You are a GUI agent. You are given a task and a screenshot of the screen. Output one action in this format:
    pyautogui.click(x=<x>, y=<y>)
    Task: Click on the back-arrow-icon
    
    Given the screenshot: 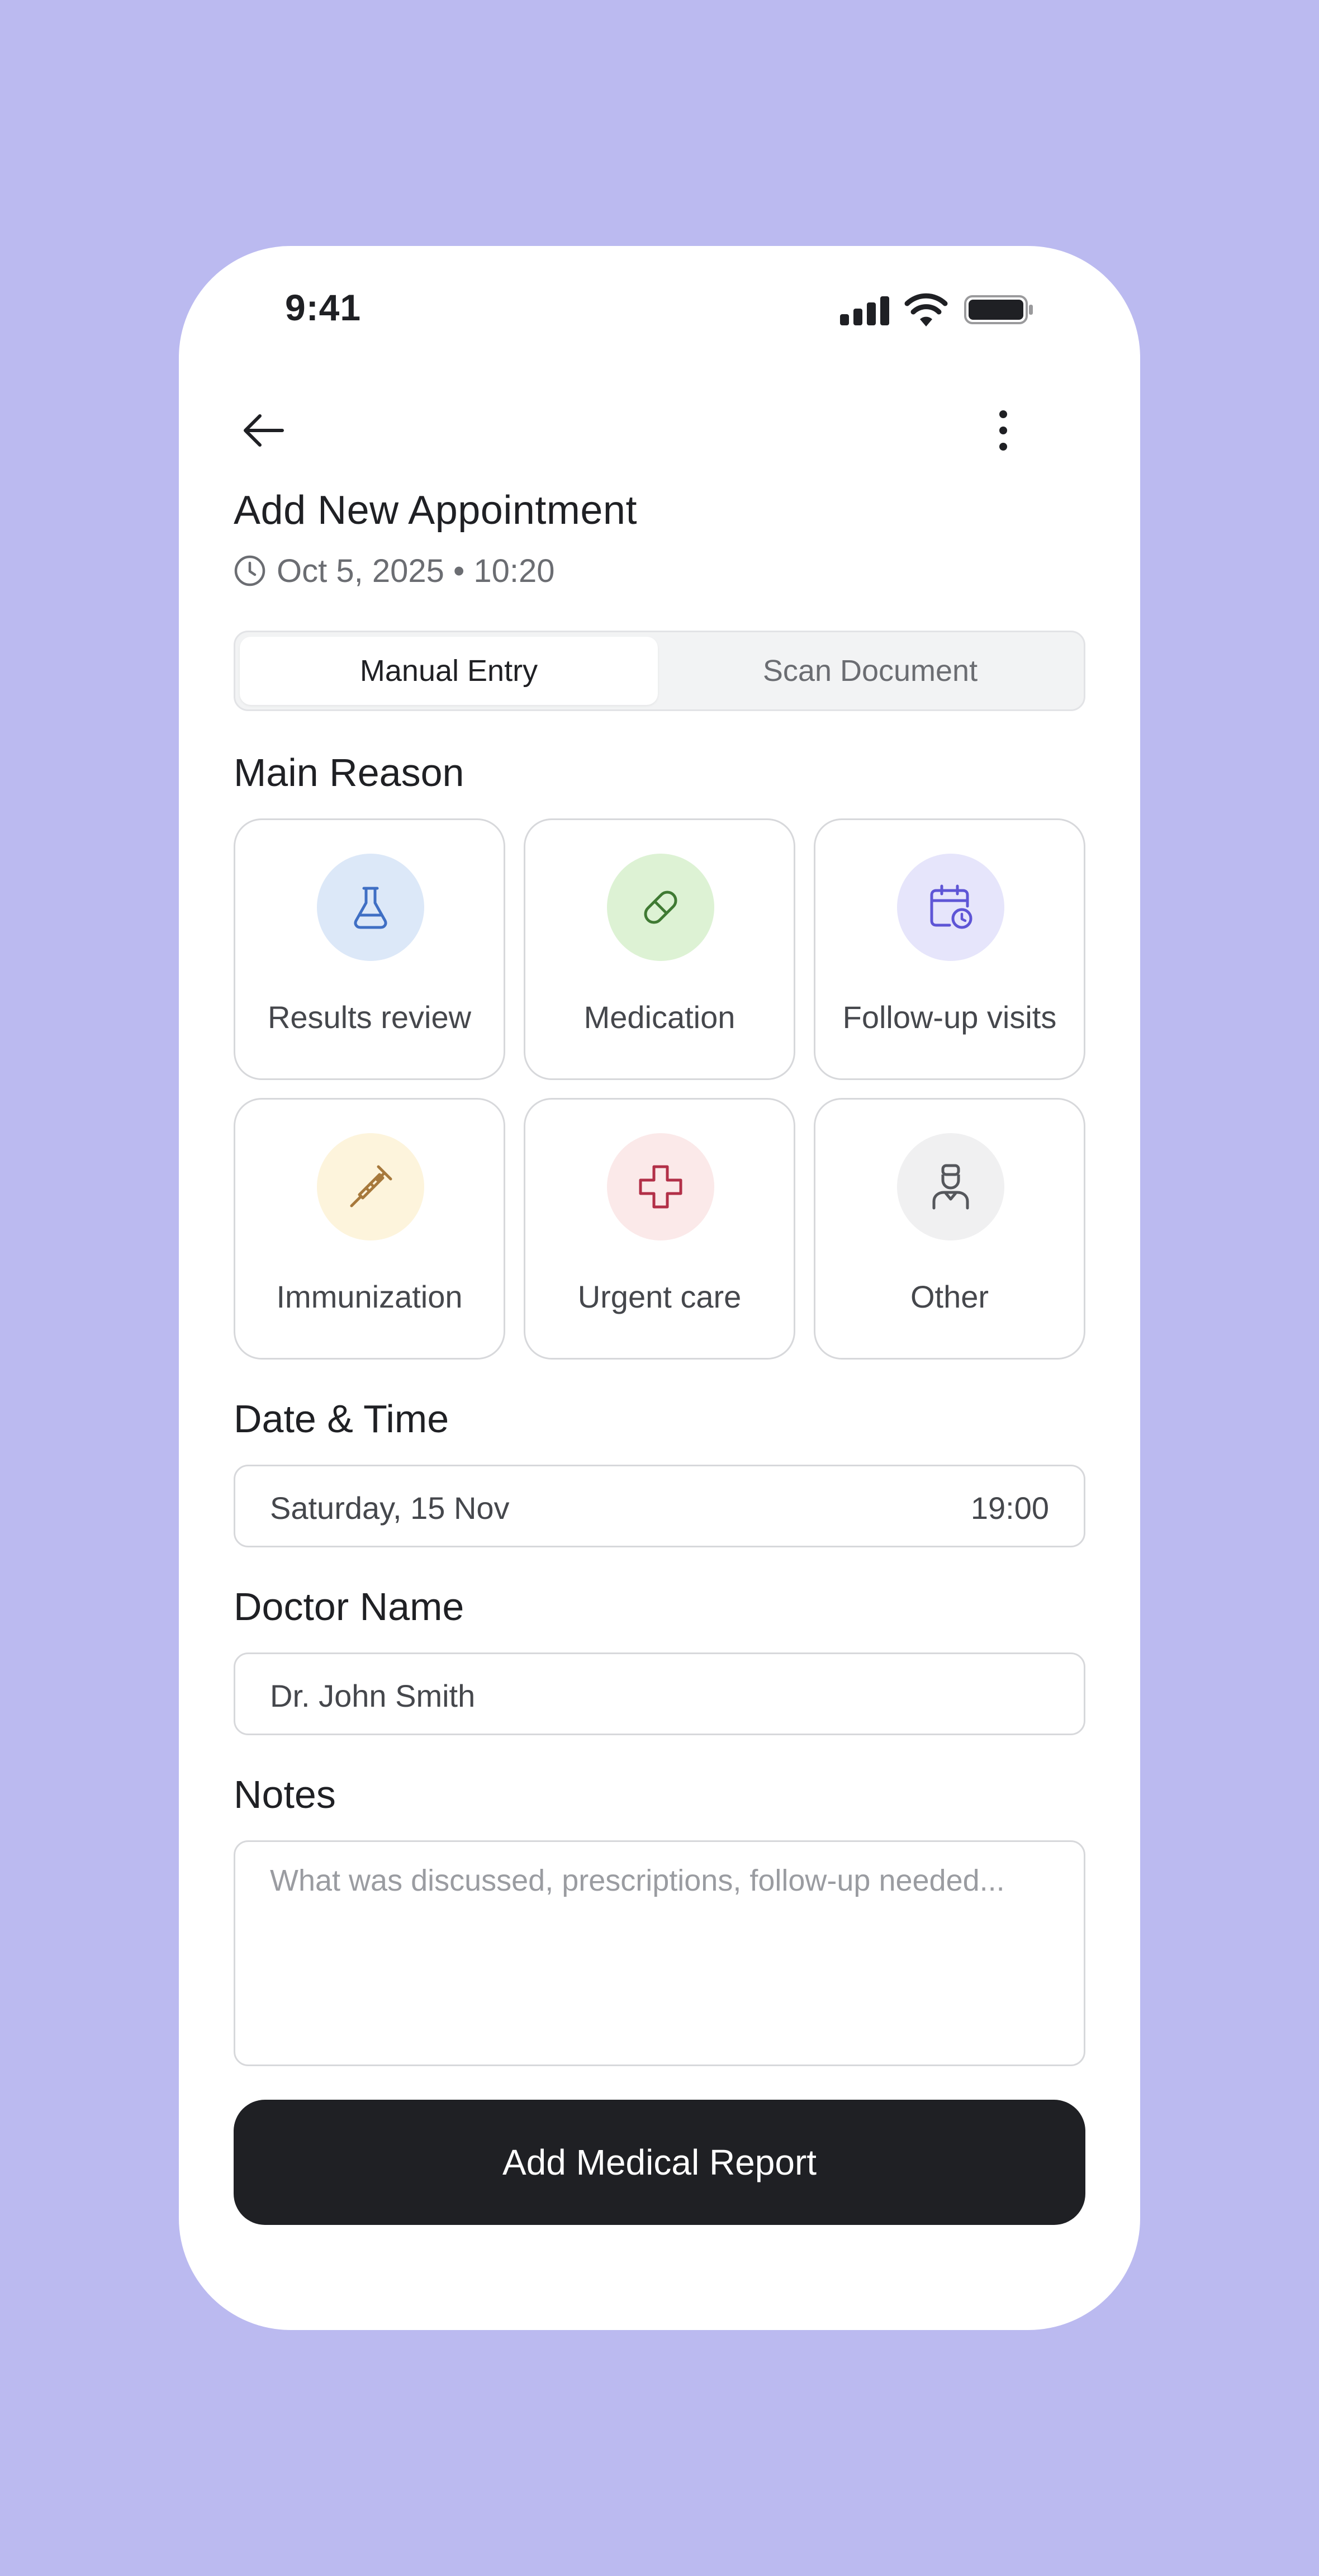 What is the action you would take?
    pyautogui.click(x=263, y=430)
    